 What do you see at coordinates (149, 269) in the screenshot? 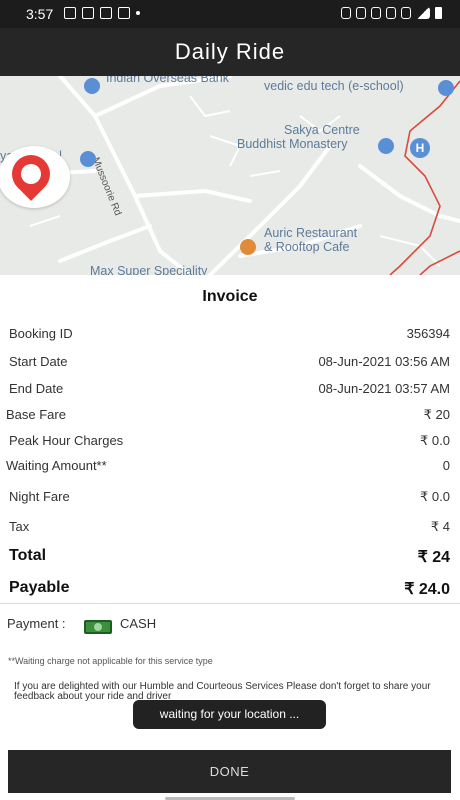
I see `map-label-hospital: Max Super Speciality` at bounding box center [149, 269].